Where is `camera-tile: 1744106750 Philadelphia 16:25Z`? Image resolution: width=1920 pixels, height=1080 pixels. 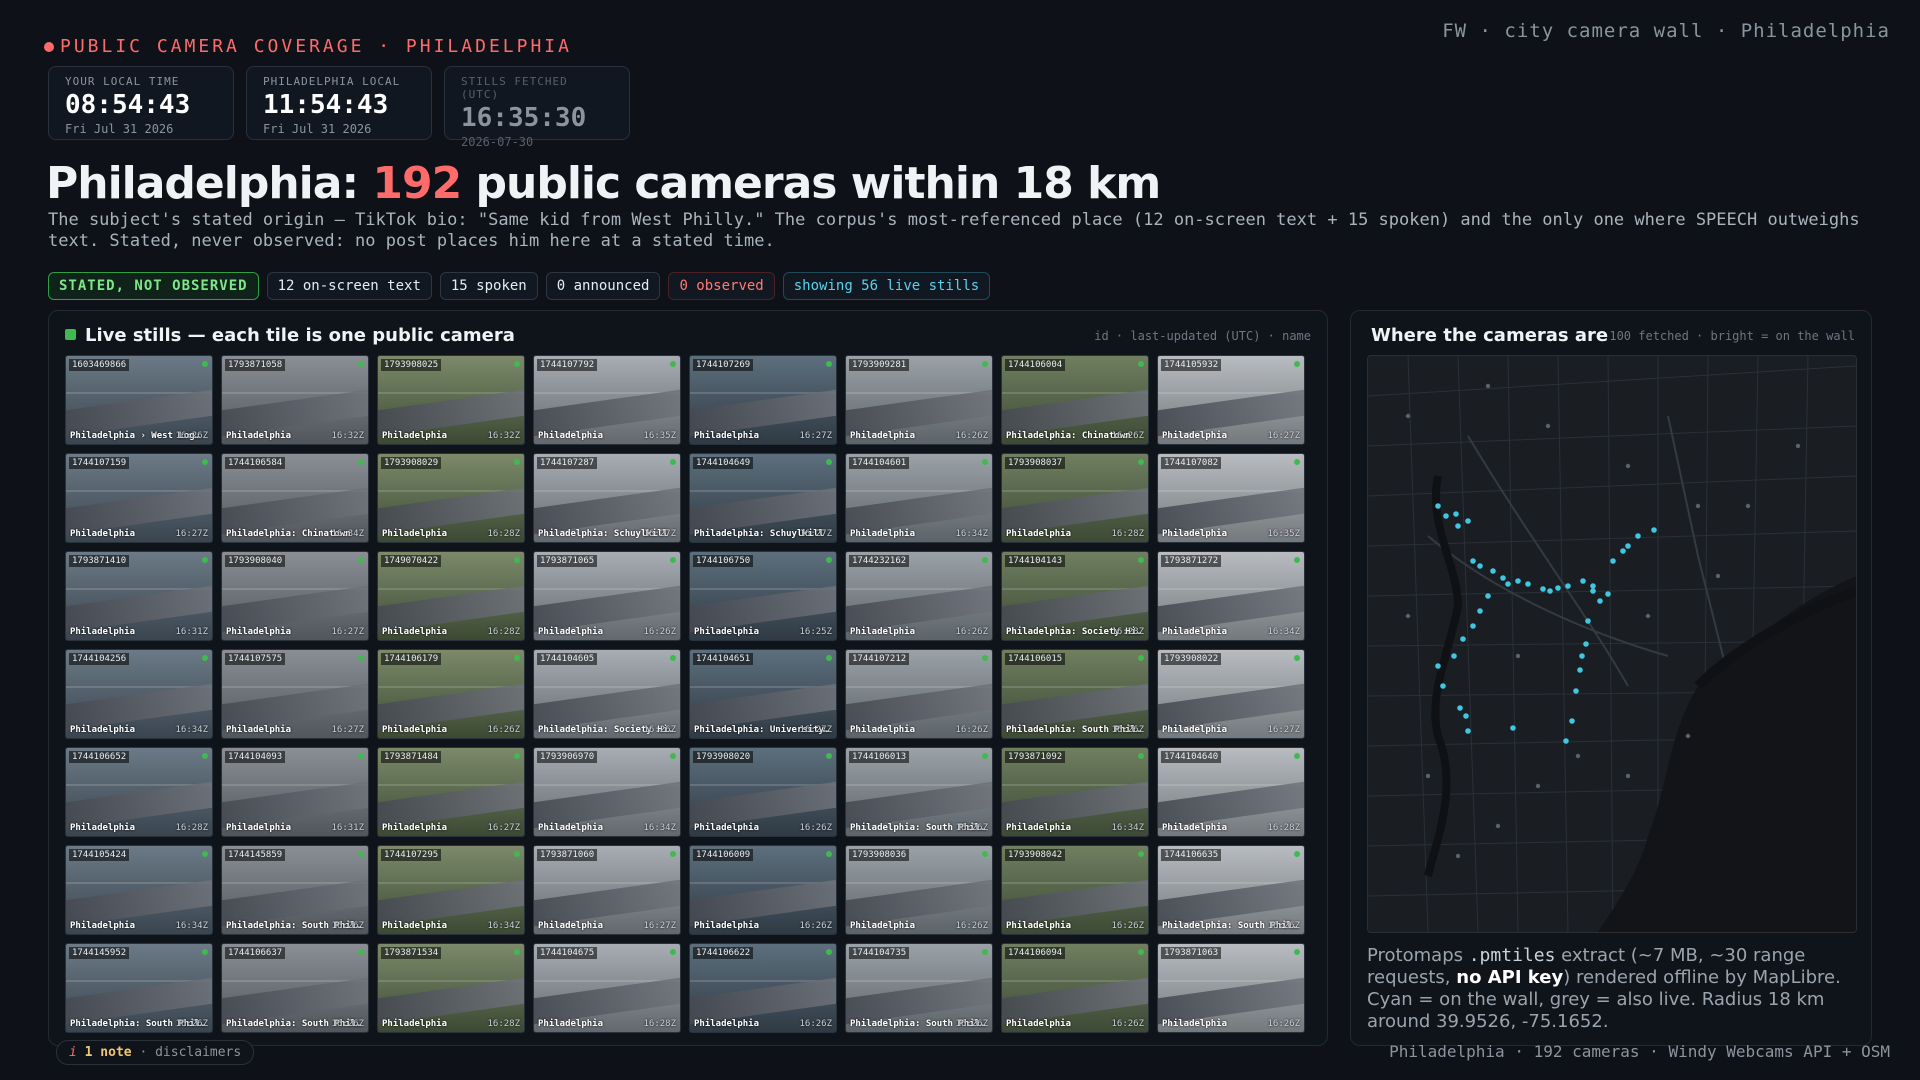 camera-tile: 1744106750 Philadelphia 16:25Z is located at coordinates (763, 596).